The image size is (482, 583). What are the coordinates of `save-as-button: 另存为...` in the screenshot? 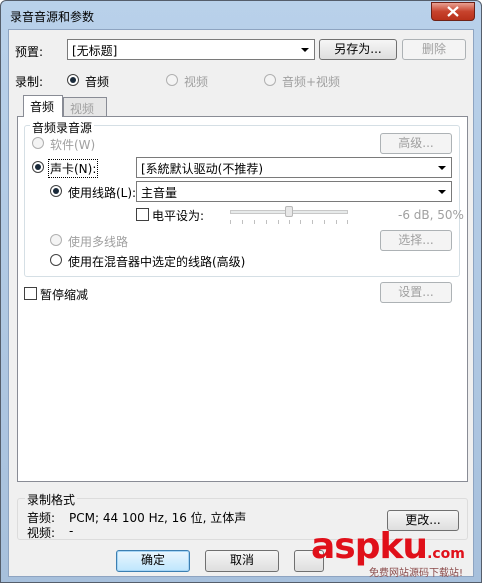 It's located at (358, 49).